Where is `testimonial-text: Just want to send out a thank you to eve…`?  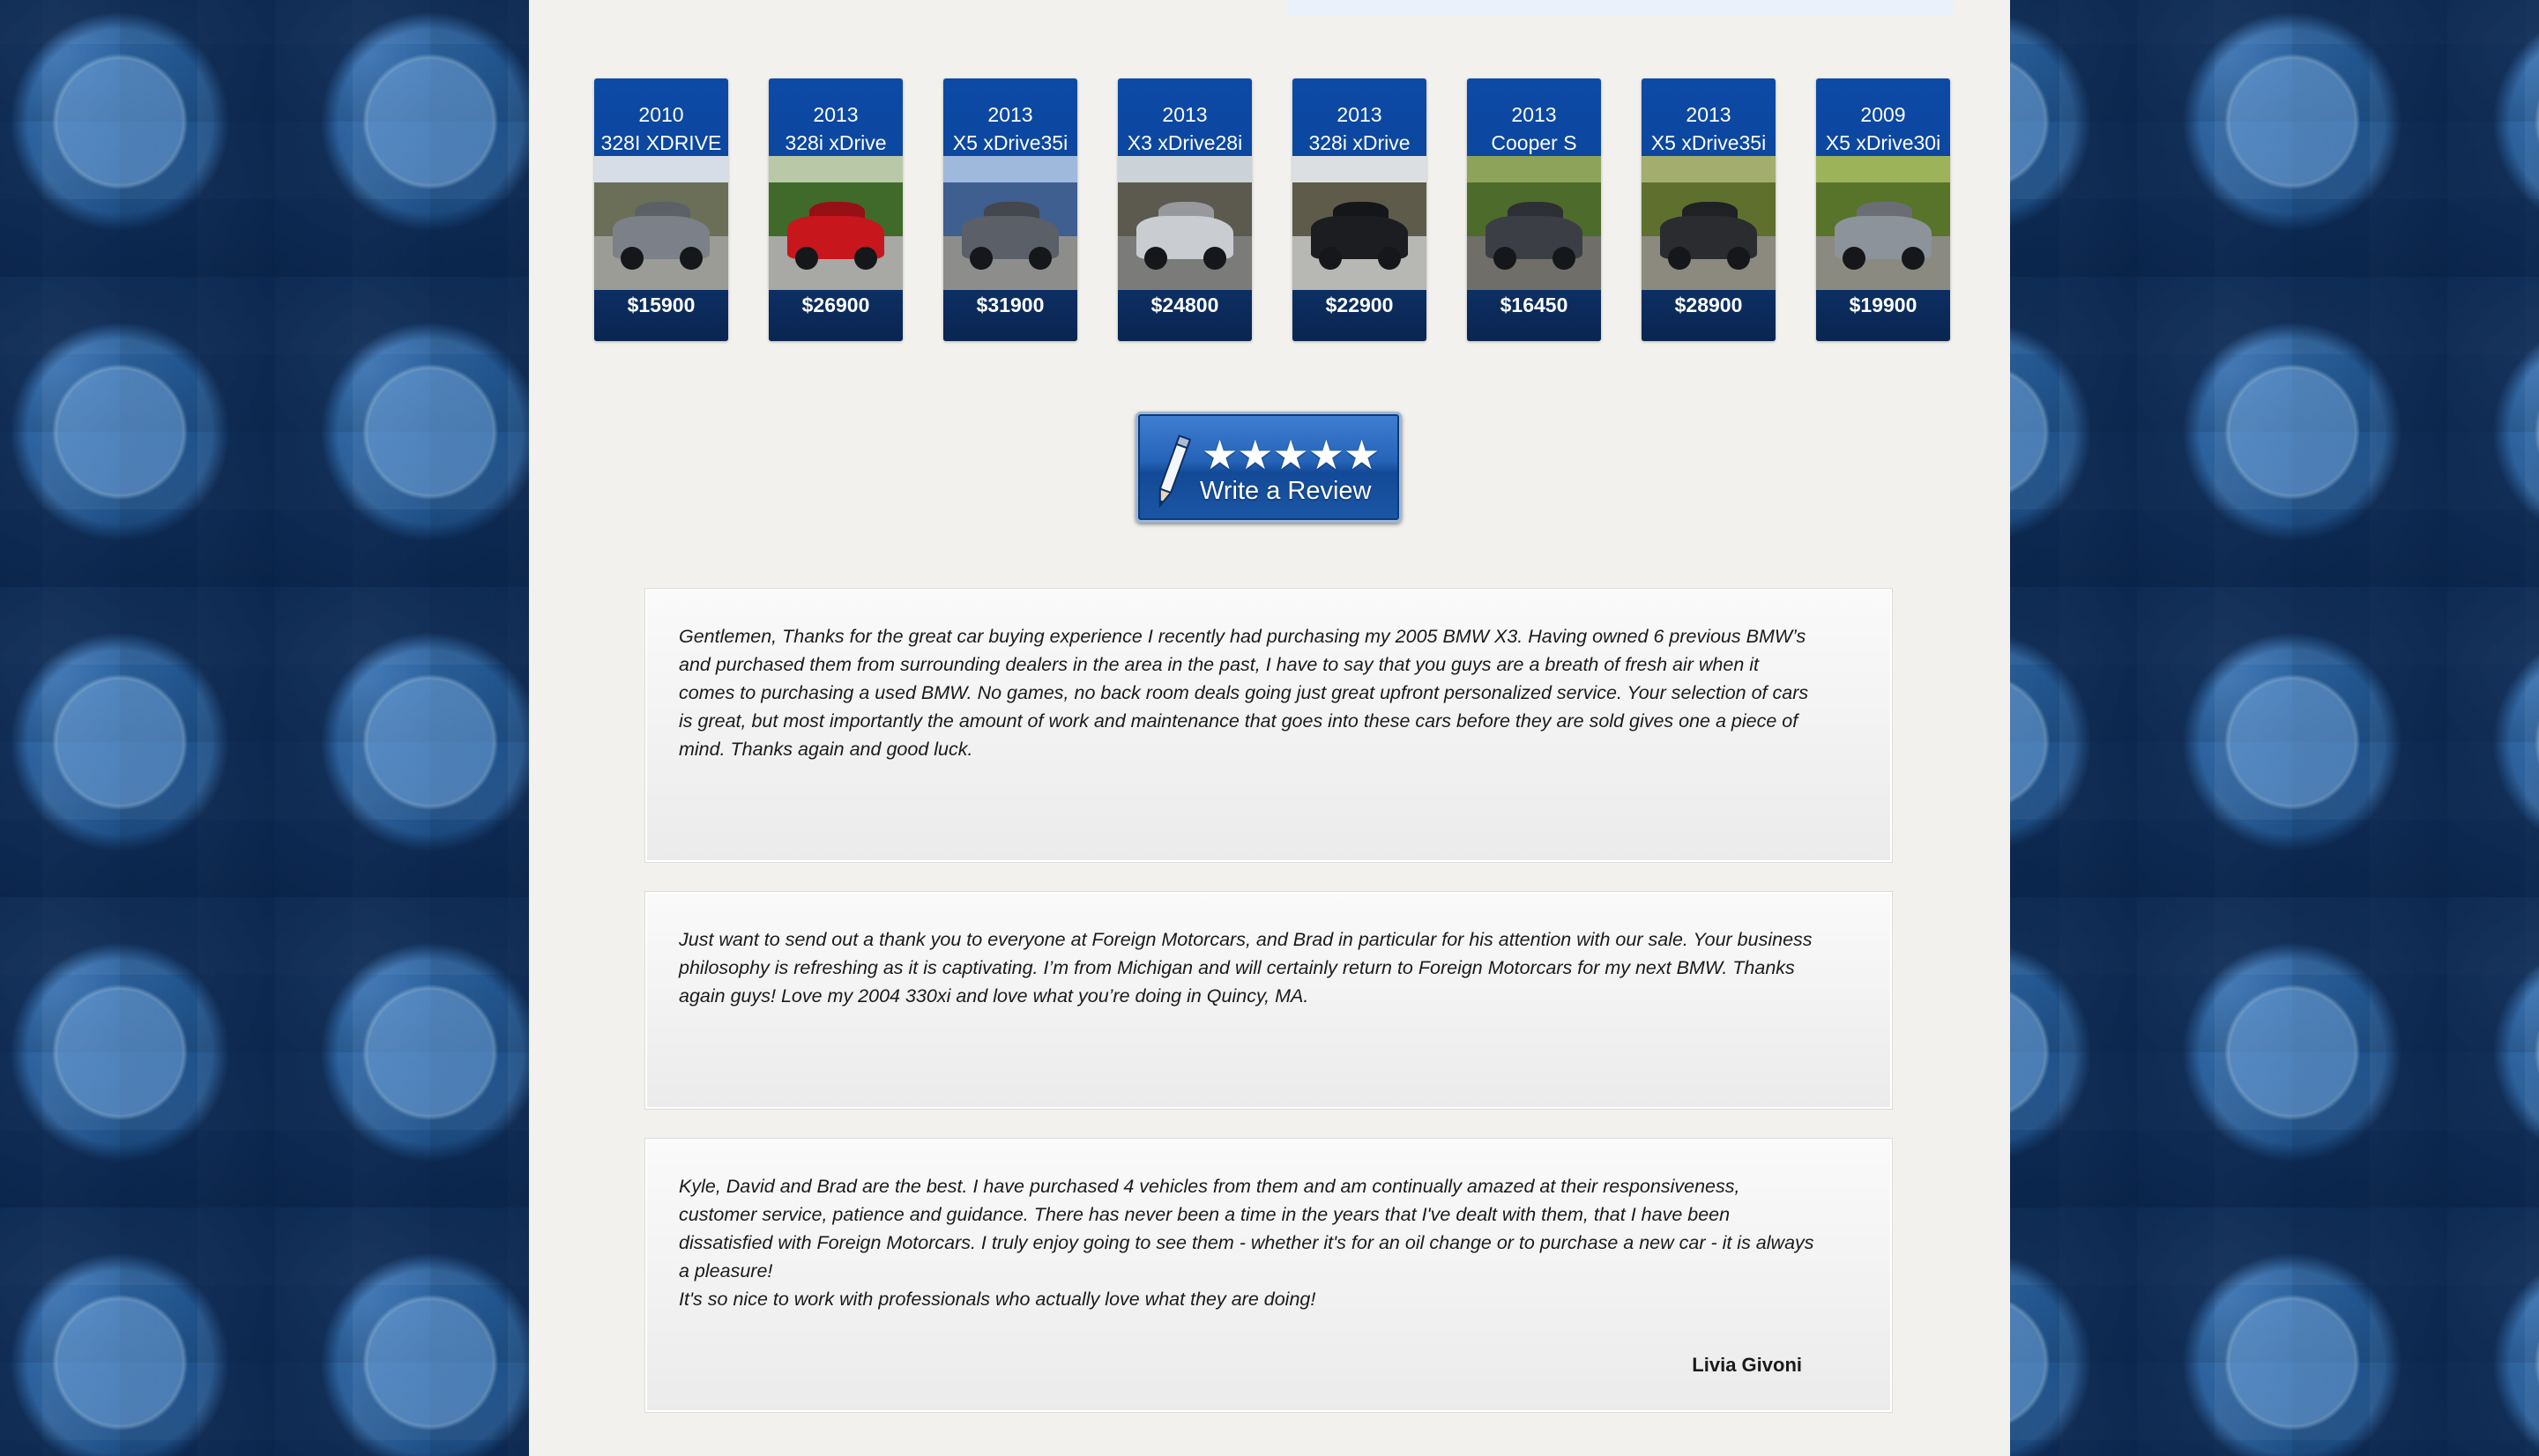
testimonial-text: Just want to send out a thank you to eve… is located at coordinates (1246, 968).